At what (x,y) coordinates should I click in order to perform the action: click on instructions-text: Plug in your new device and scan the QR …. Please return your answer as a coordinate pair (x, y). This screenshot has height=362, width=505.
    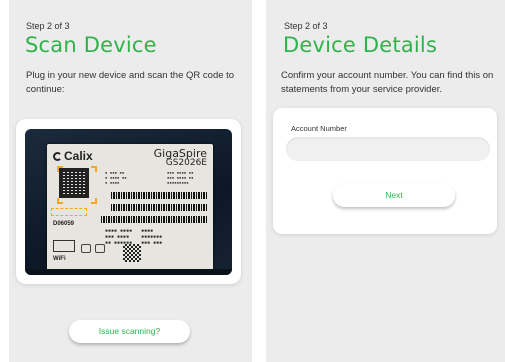
    Looking at the image, I should click on (130, 82).